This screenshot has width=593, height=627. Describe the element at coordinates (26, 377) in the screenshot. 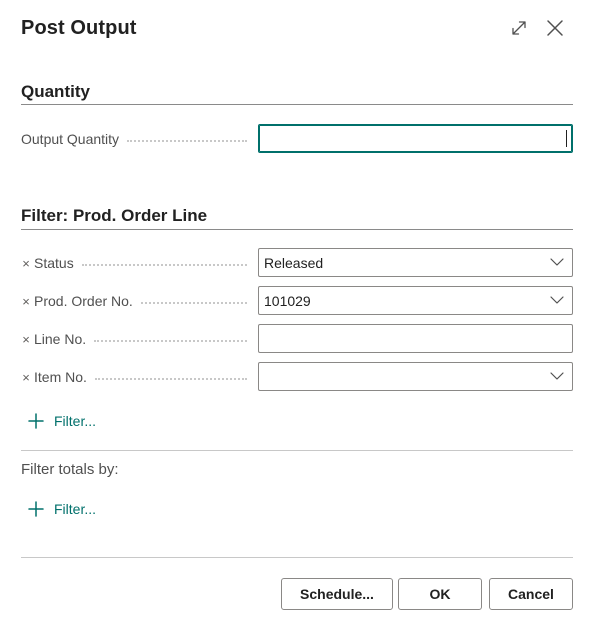

I see `remove-item-no-filter-icon: ×` at that location.